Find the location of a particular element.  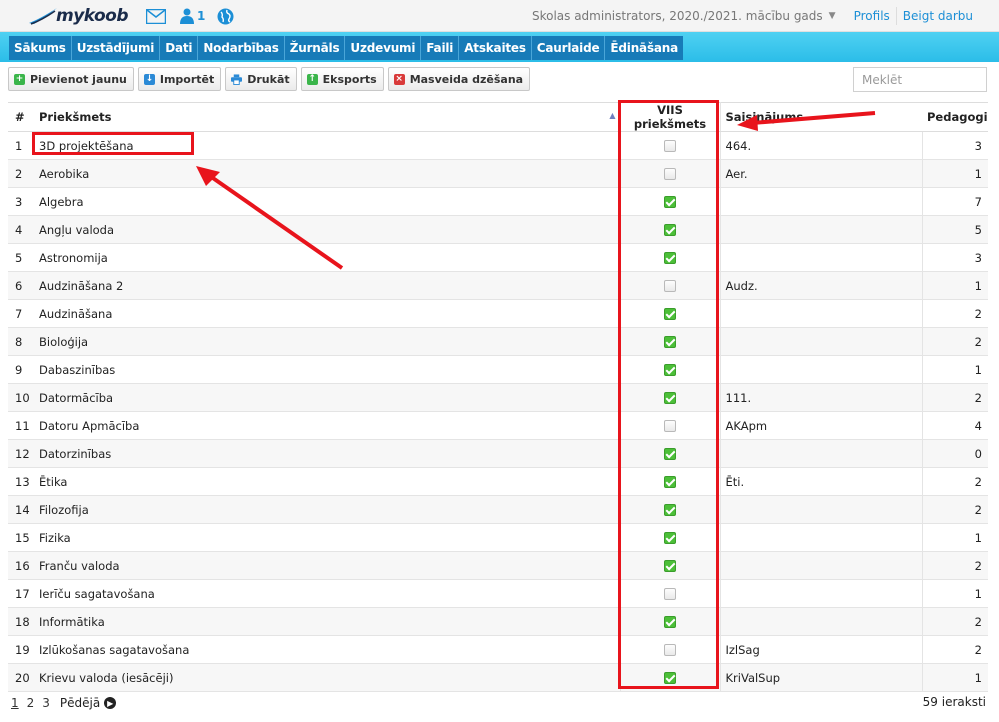

search-input is located at coordinates (920, 79).